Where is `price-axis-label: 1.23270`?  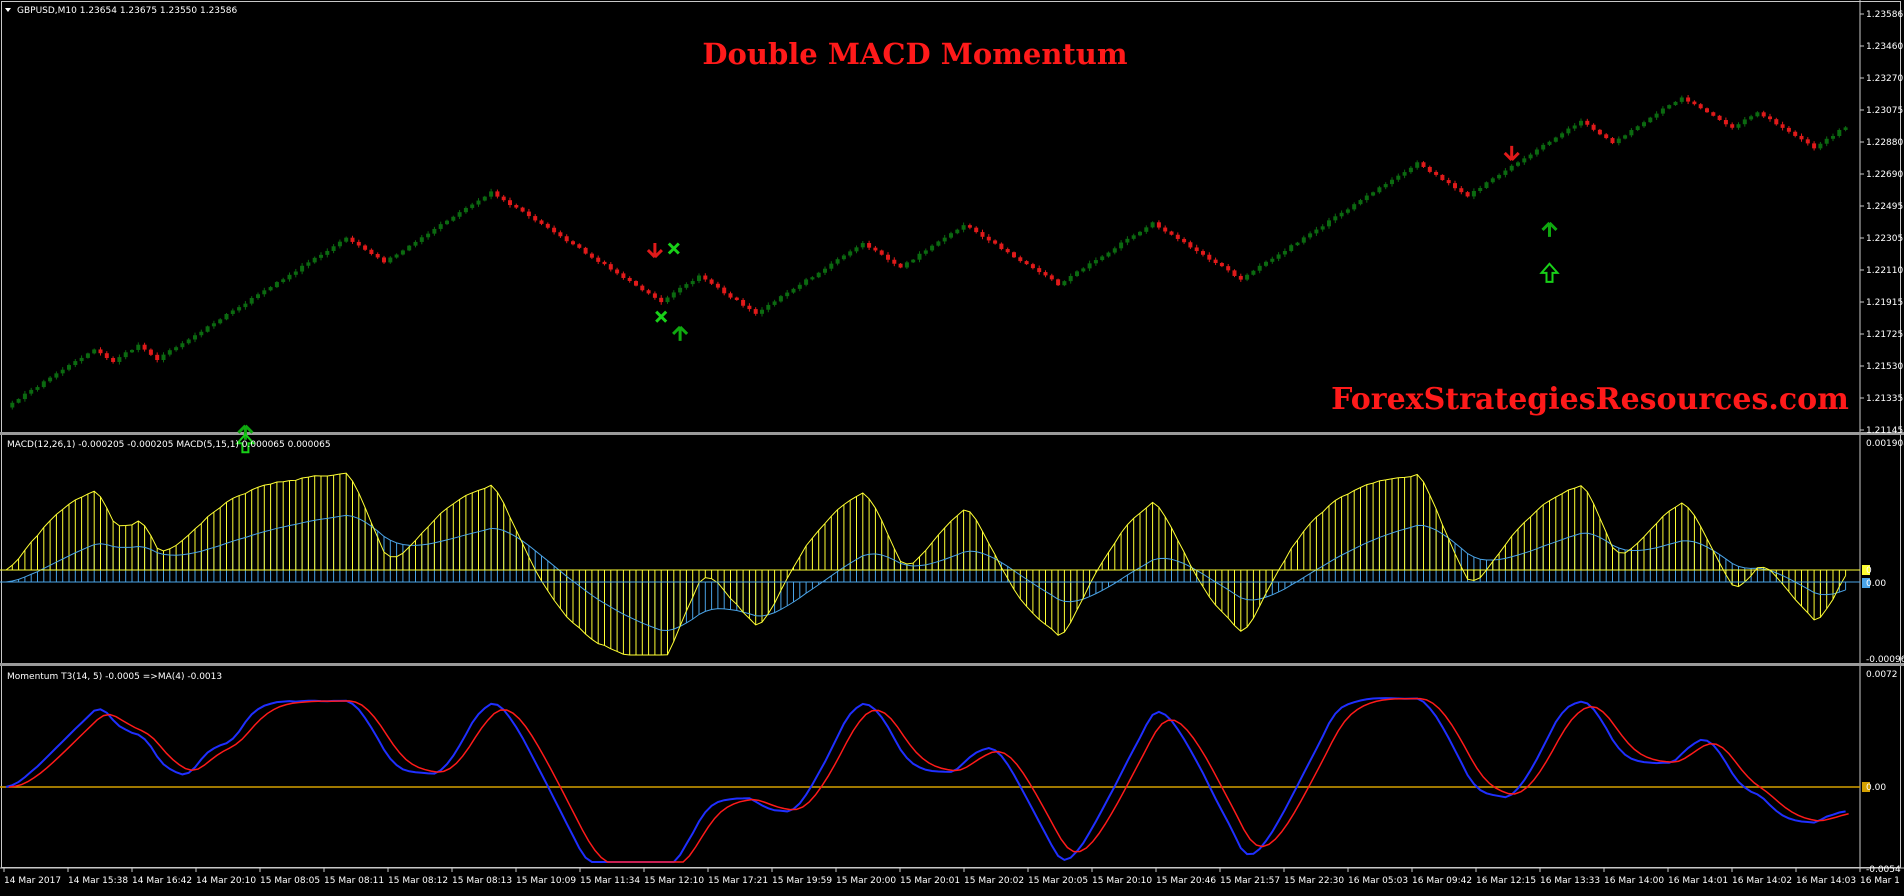 price-axis-label: 1.23270 is located at coordinates (1884, 79).